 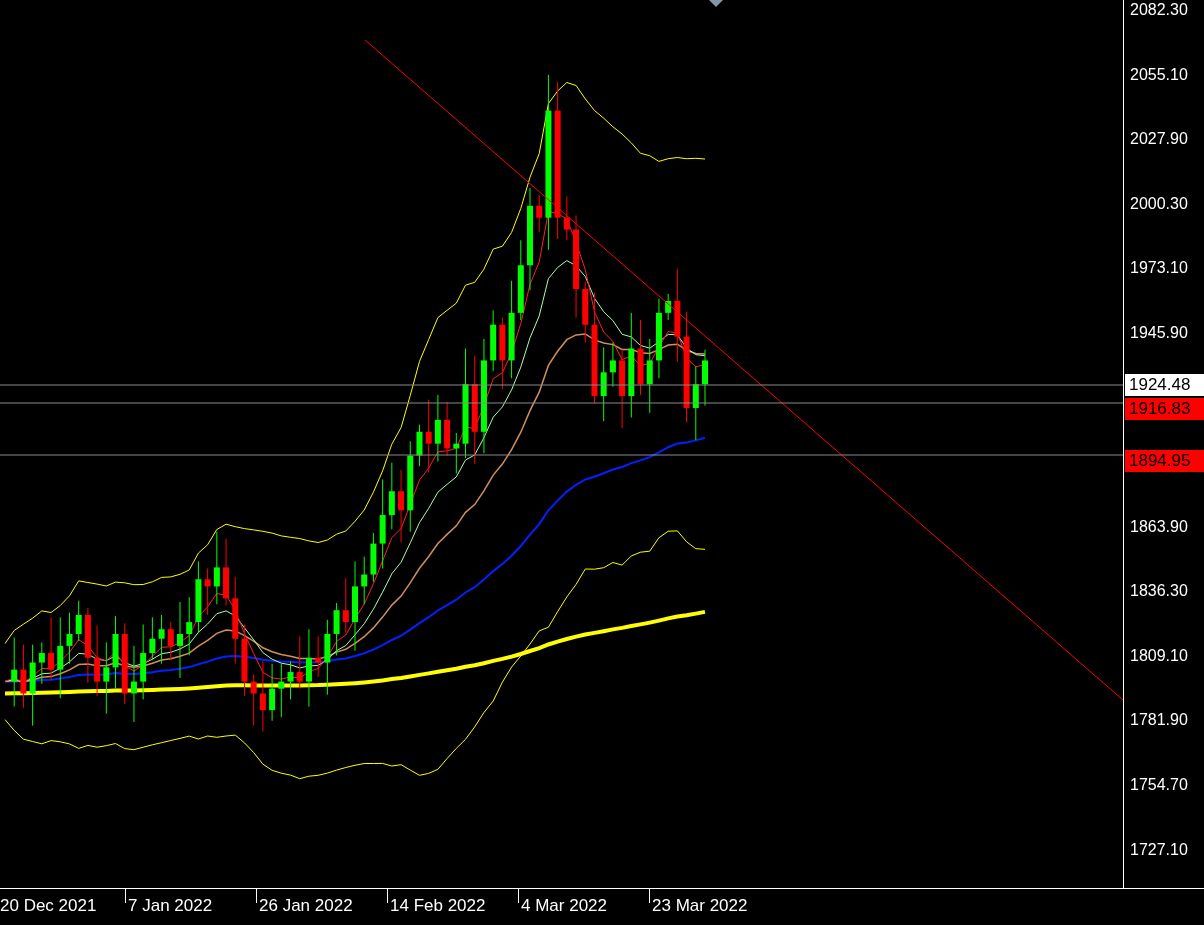 I want to click on price-label: 1973.10, so click(x=1159, y=268).